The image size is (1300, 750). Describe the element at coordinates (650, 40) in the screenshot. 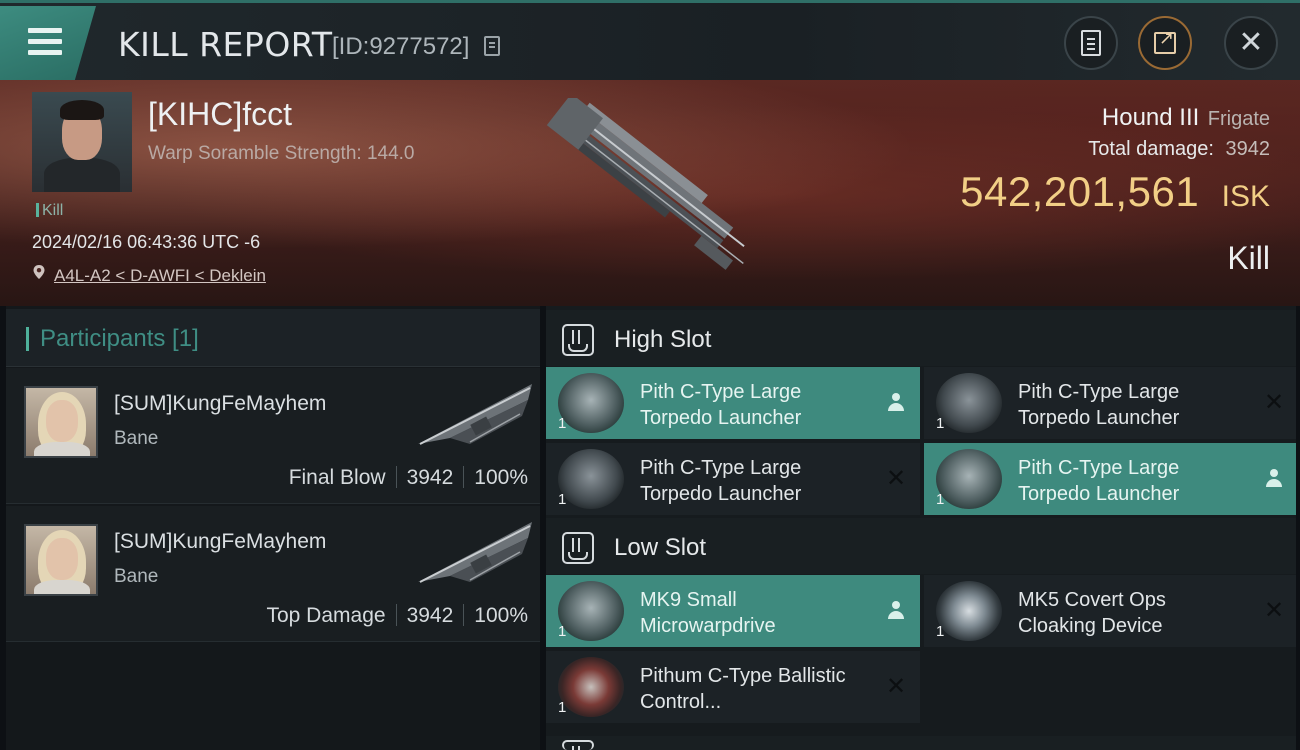

I see `header-bar: KILL REPORT [ID:9277572] ✕` at that location.